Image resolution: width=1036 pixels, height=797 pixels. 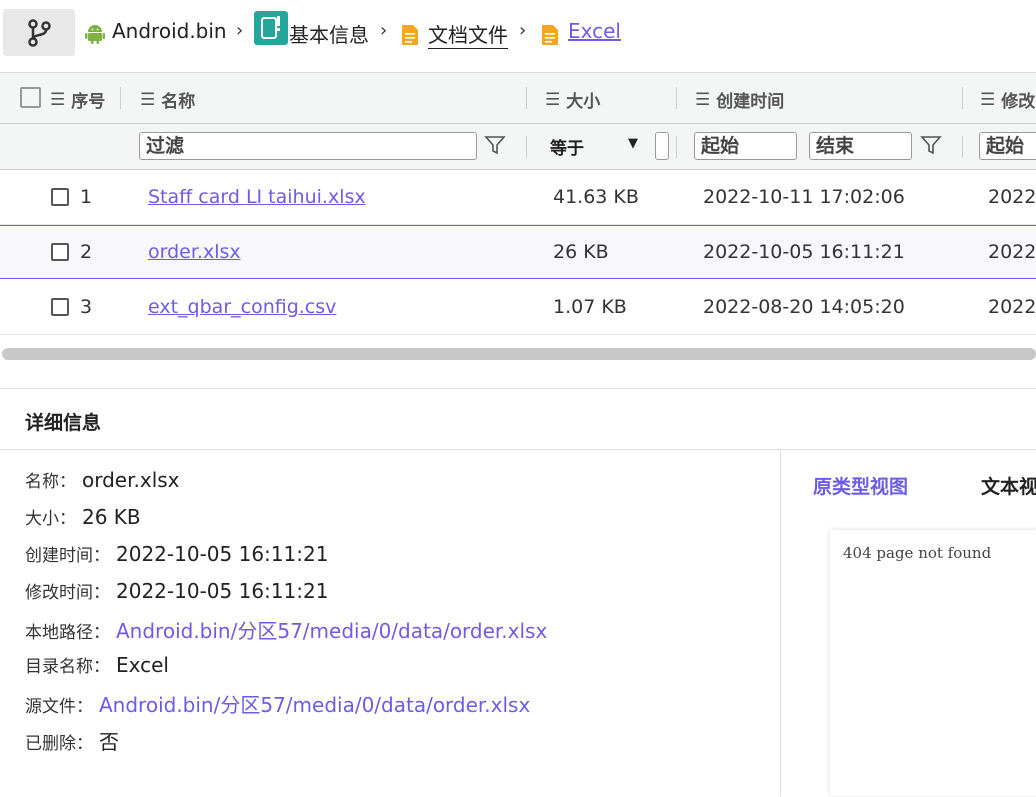 I want to click on tab-text-view: 文本视, so click(x=1008, y=485).